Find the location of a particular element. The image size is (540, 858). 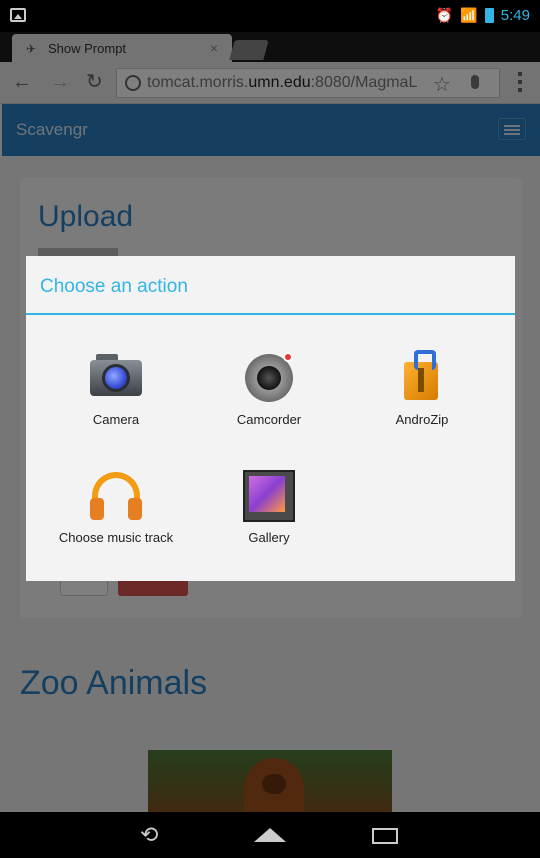

status-icons: ⏰ 📶 5:49 is located at coordinates (483, 15).